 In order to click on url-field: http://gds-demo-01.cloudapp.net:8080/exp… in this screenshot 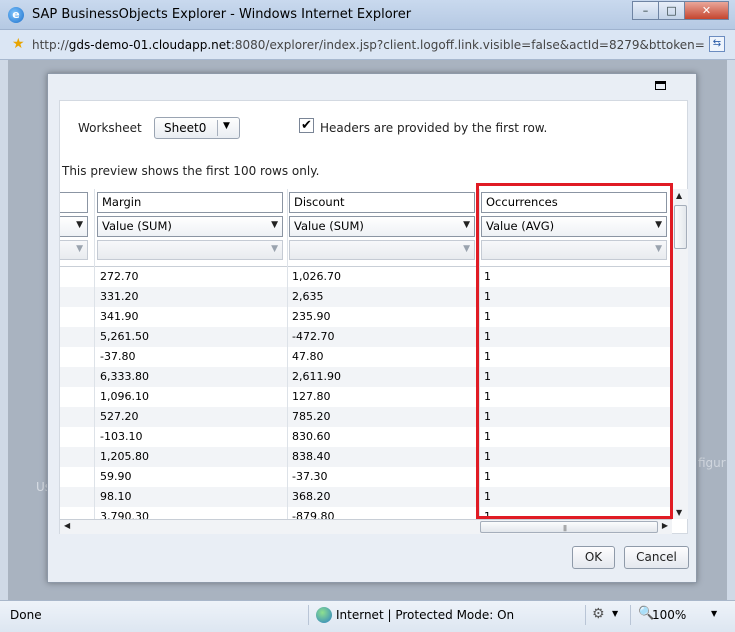, I will do `click(368, 46)`.